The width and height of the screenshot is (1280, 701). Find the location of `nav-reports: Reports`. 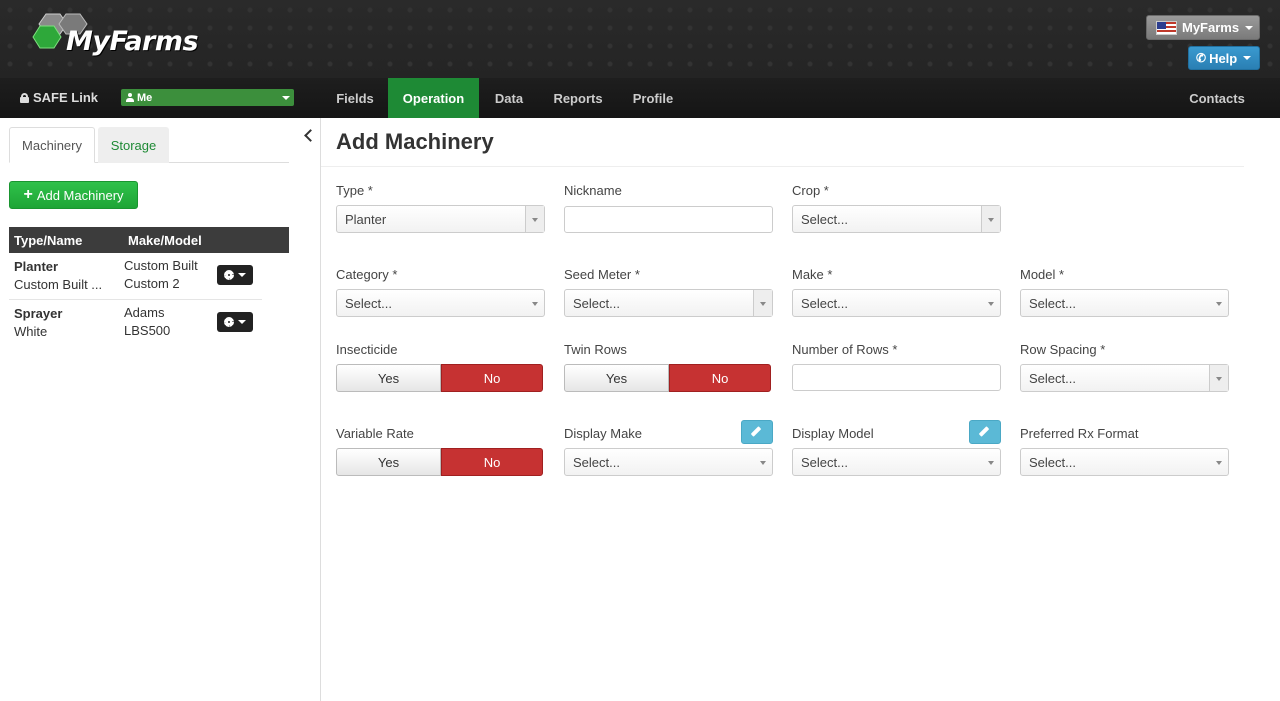

nav-reports: Reports is located at coordinates (578, 98).